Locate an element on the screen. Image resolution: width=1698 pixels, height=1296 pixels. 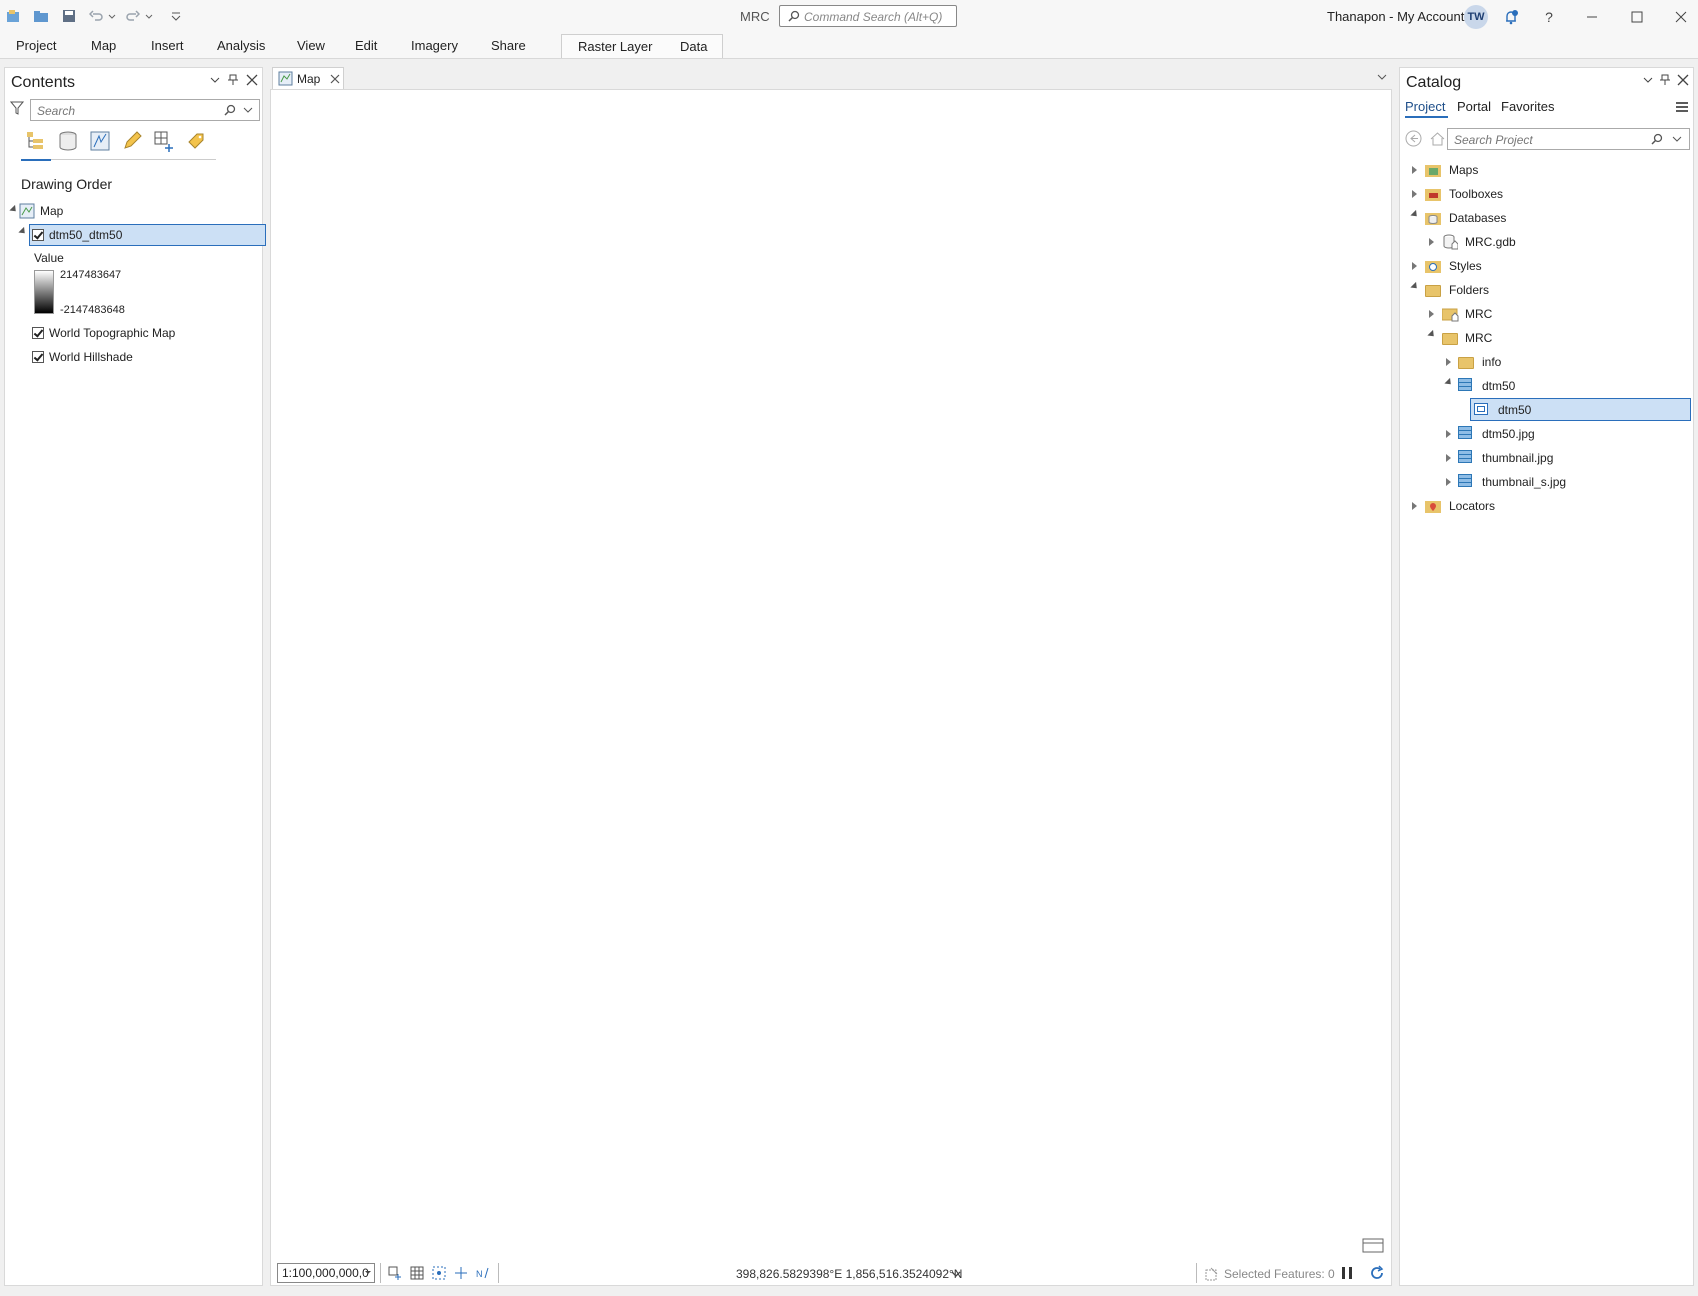
tab-insert: Insert is located at coordinates (167, 45).